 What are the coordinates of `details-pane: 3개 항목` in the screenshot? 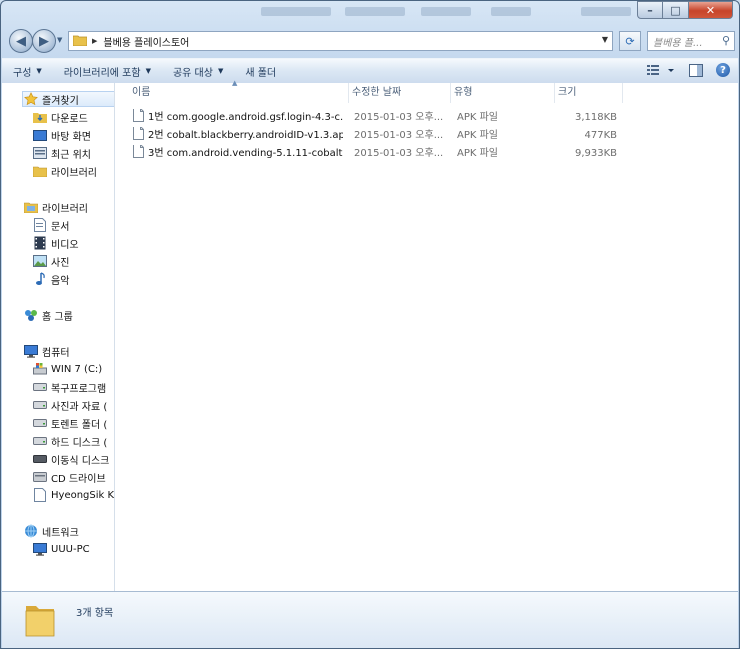 It's located at (370, 620).